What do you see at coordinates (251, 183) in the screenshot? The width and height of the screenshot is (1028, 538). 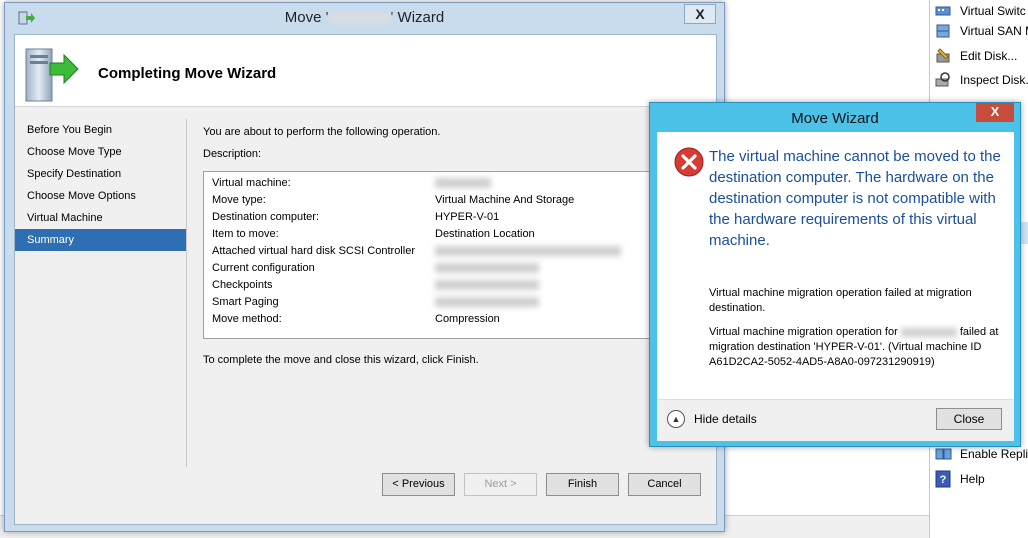 I see `row-key: Virtual machine:` at bounding box center [251, 183].